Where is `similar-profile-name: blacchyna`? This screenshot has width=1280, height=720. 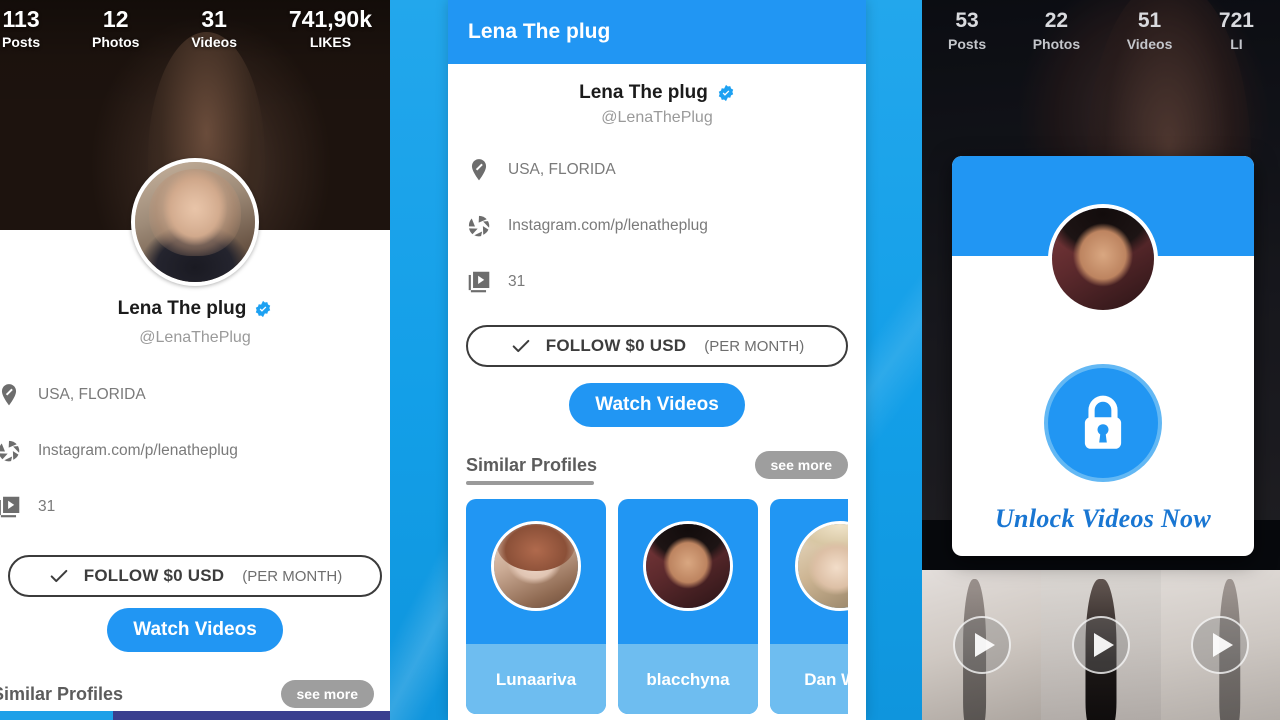
similar-profile-name: blacchyna is located at coordinates (688, 679).